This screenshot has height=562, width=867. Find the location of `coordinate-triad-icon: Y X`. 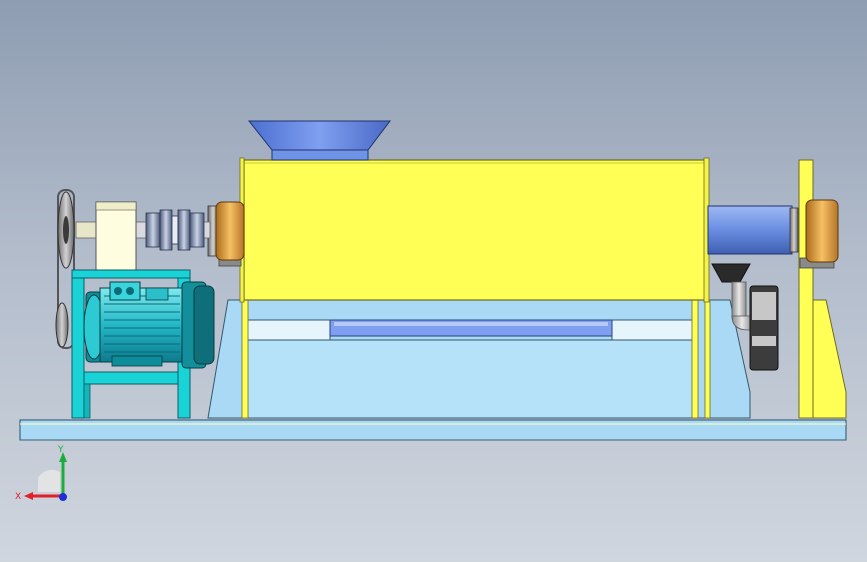

coordinate-triad-icon: Y X is located at coordinates (41, 473).